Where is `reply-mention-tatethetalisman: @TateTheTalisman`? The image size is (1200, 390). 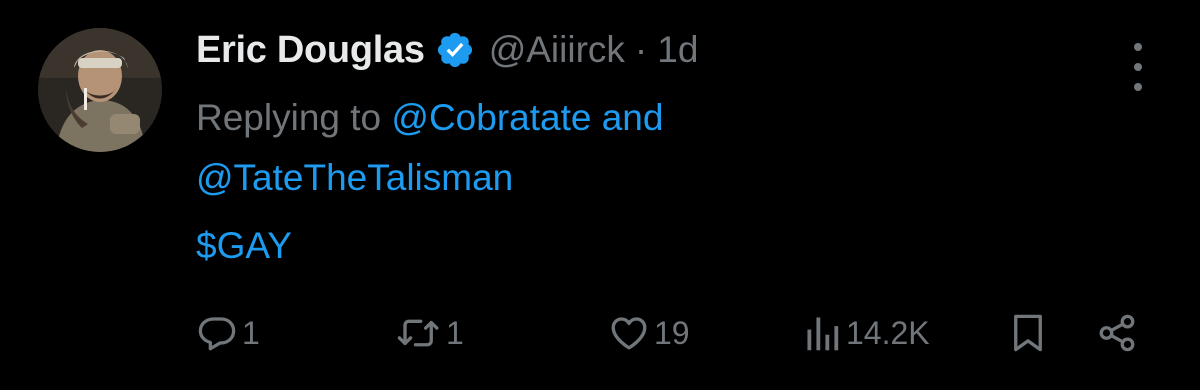
reply-mention-tatethetalisman: @TateTheTalisman is located at coordinates (354, 177).